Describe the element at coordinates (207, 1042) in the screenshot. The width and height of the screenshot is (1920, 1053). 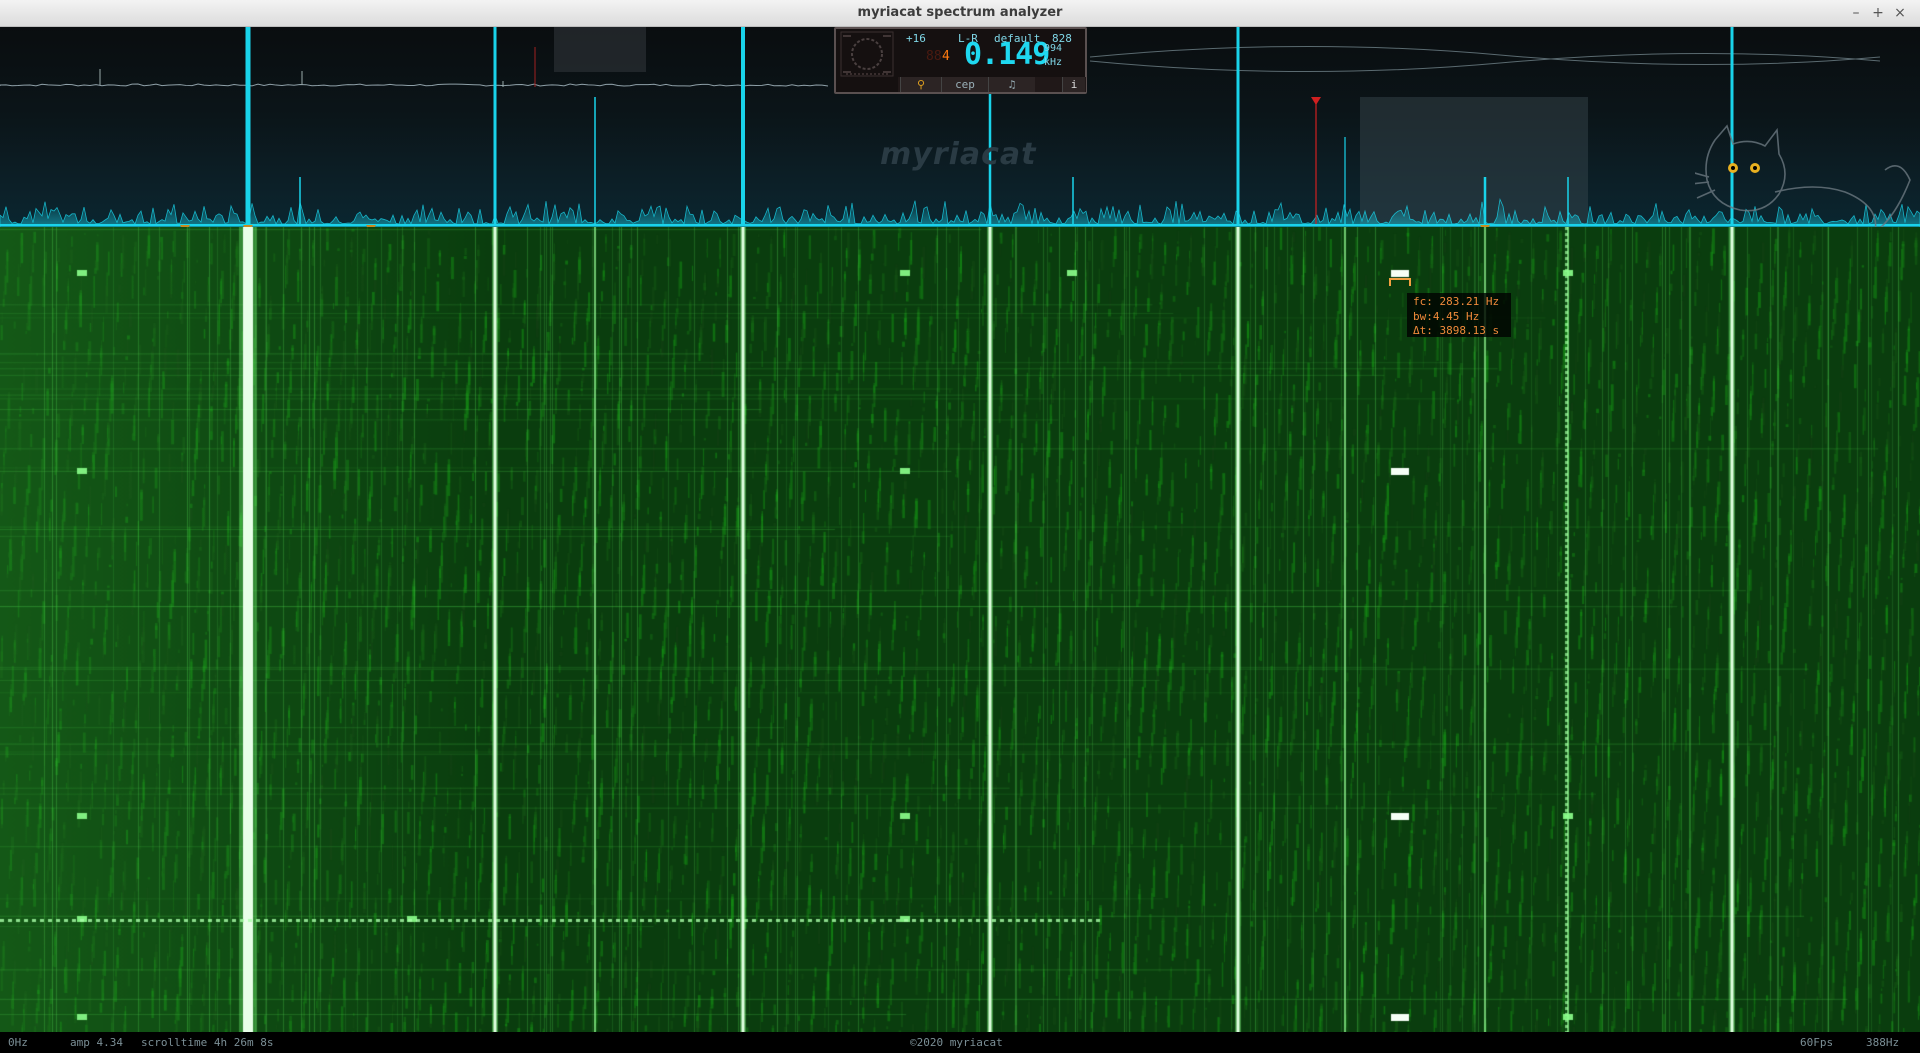
I see `status-scrolltime: scrolltime 4h 26m 8s` at that location.